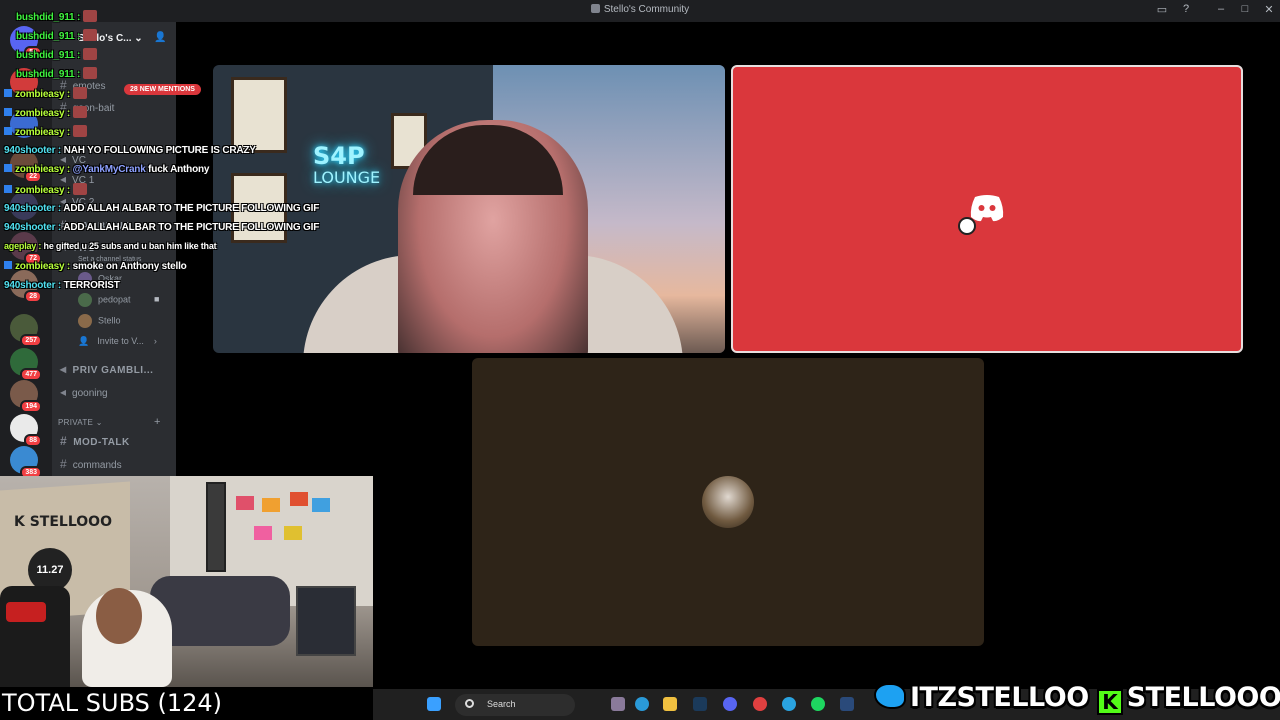 This screenshot has width=1280, height=720. I want to click on chat-message: 940shooter : TERRORIST, so click(62, 285).